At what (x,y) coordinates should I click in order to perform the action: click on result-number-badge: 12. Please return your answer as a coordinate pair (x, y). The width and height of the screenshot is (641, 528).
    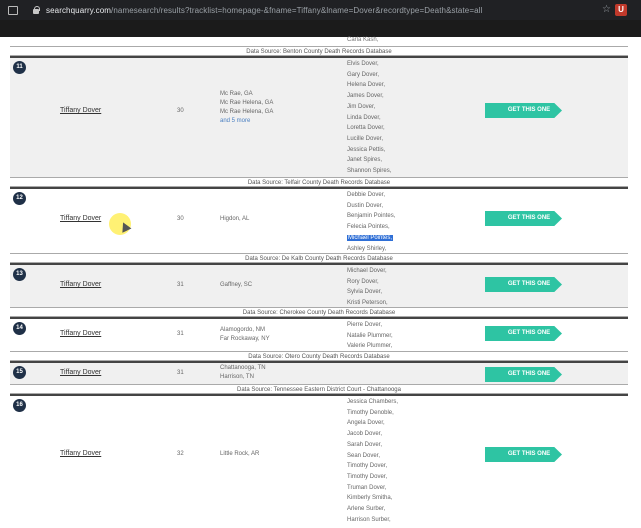
    Looking at the image, I should click on (19, 198).